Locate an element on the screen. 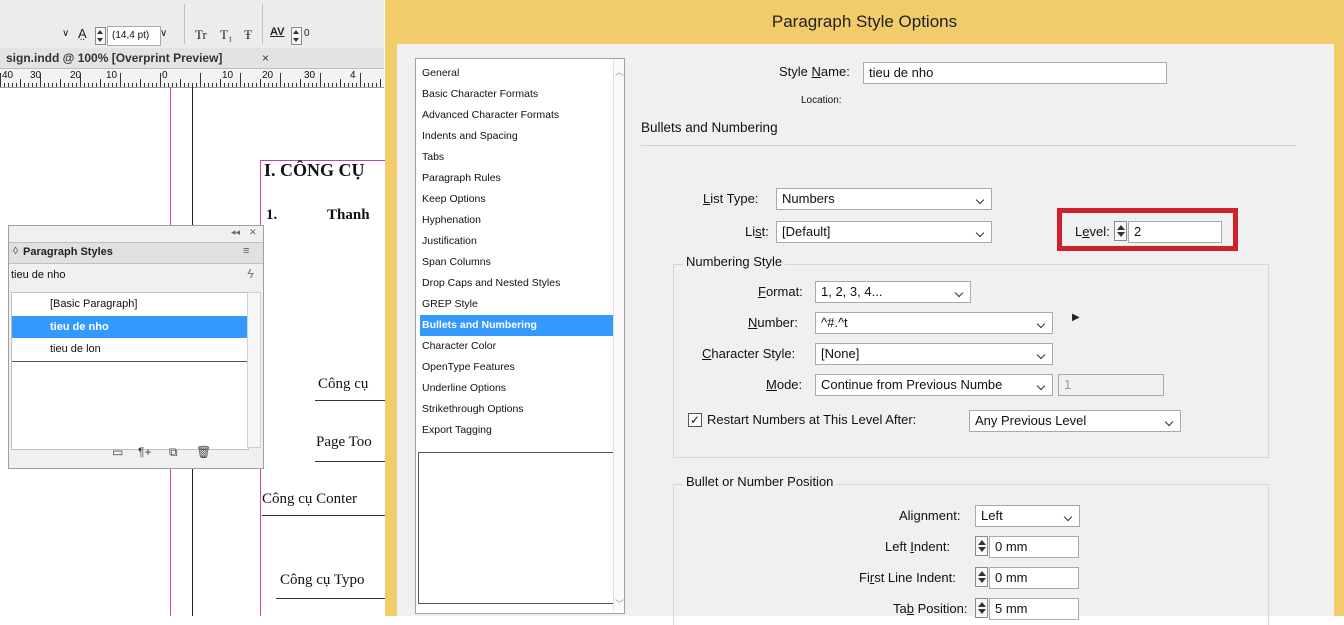  category-export-tagging: Export Tagging is located at coordinates (517, 430).